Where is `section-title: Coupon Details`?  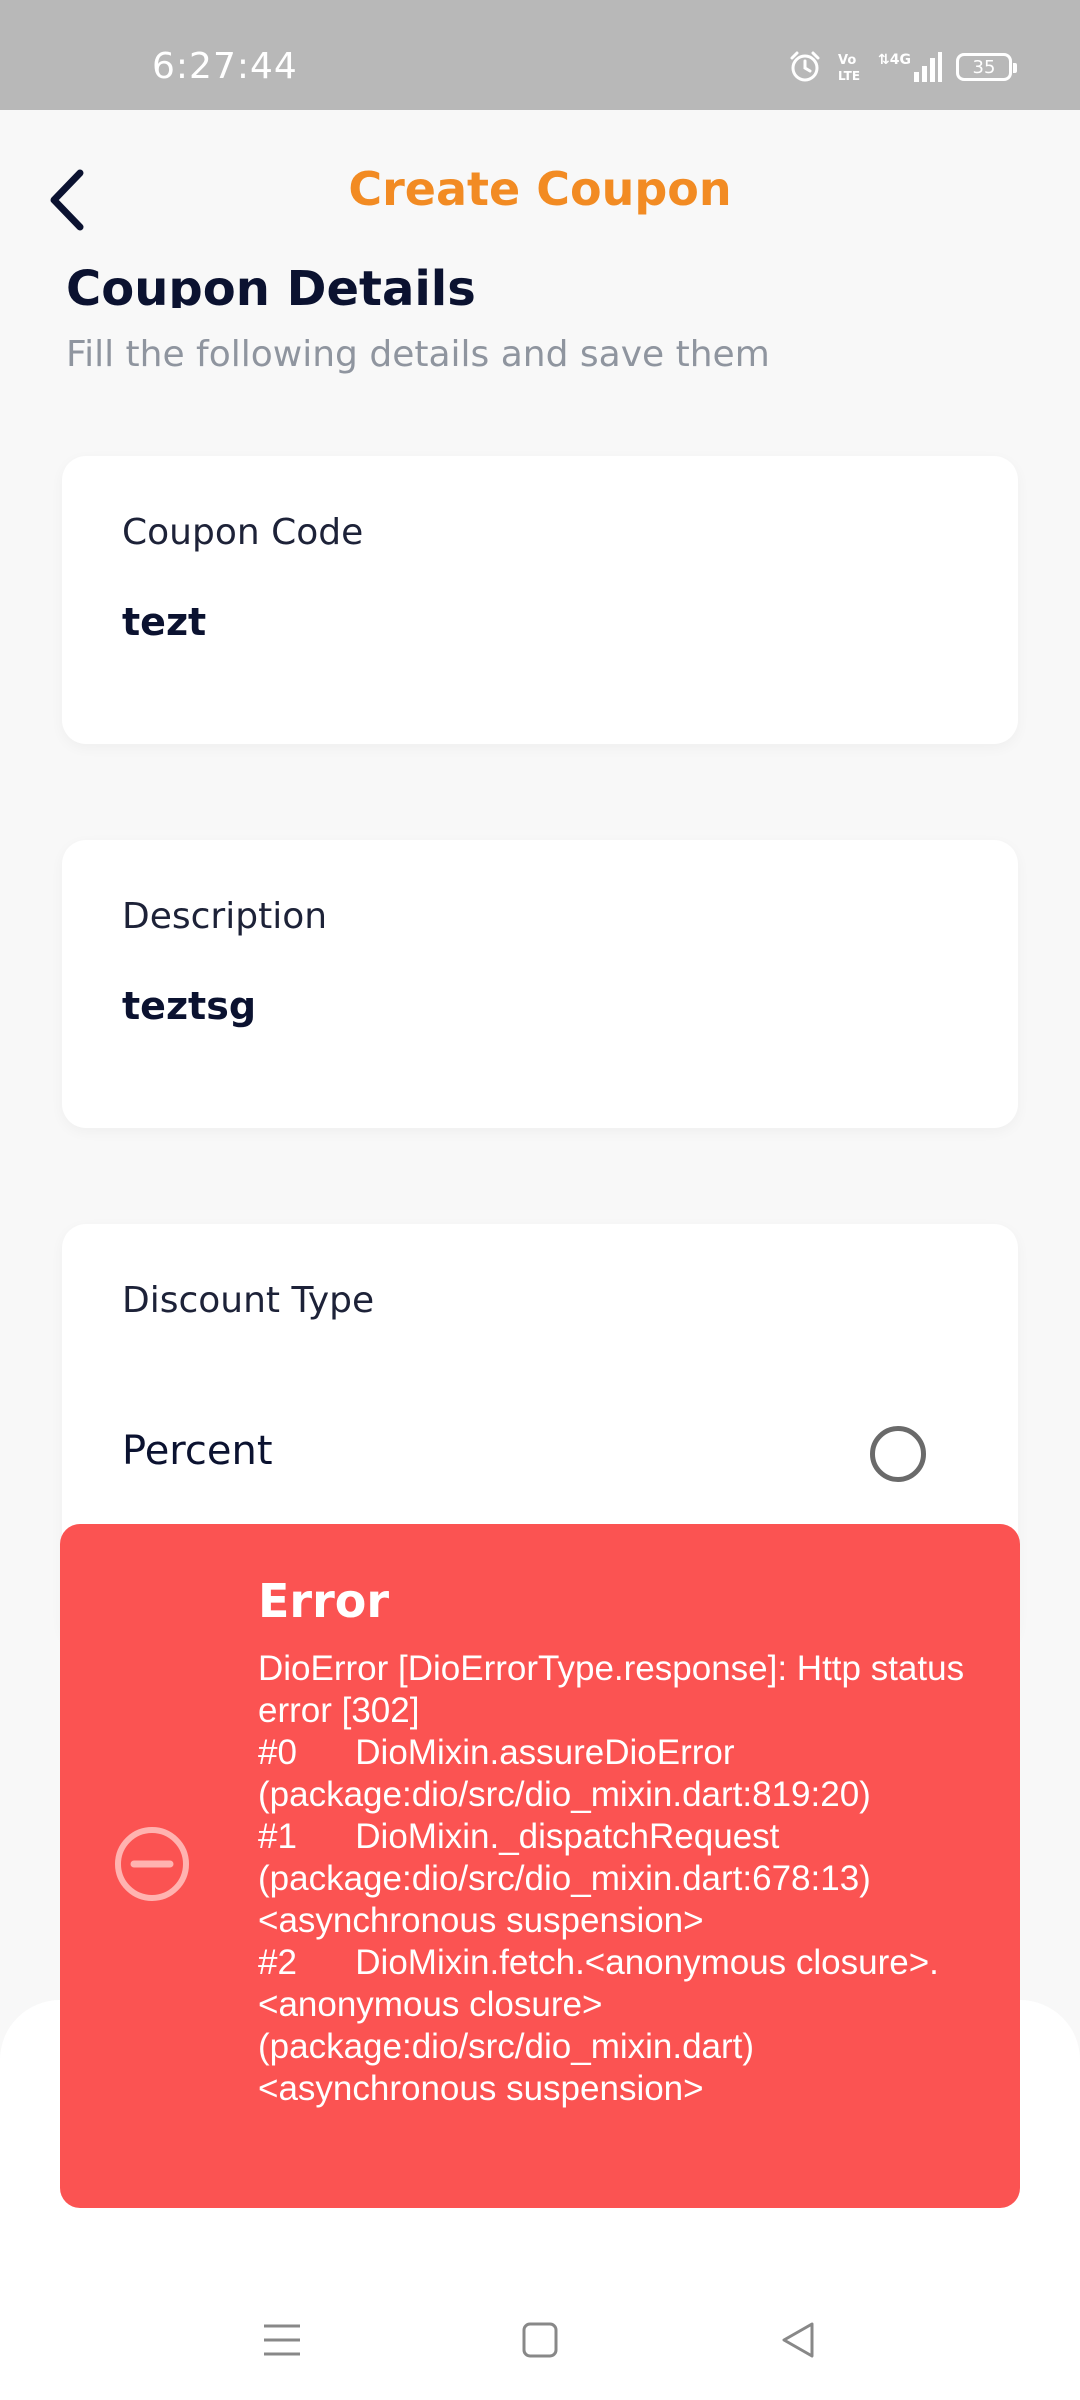 section-title: Coupon Details is located at coordinates (271, 284).